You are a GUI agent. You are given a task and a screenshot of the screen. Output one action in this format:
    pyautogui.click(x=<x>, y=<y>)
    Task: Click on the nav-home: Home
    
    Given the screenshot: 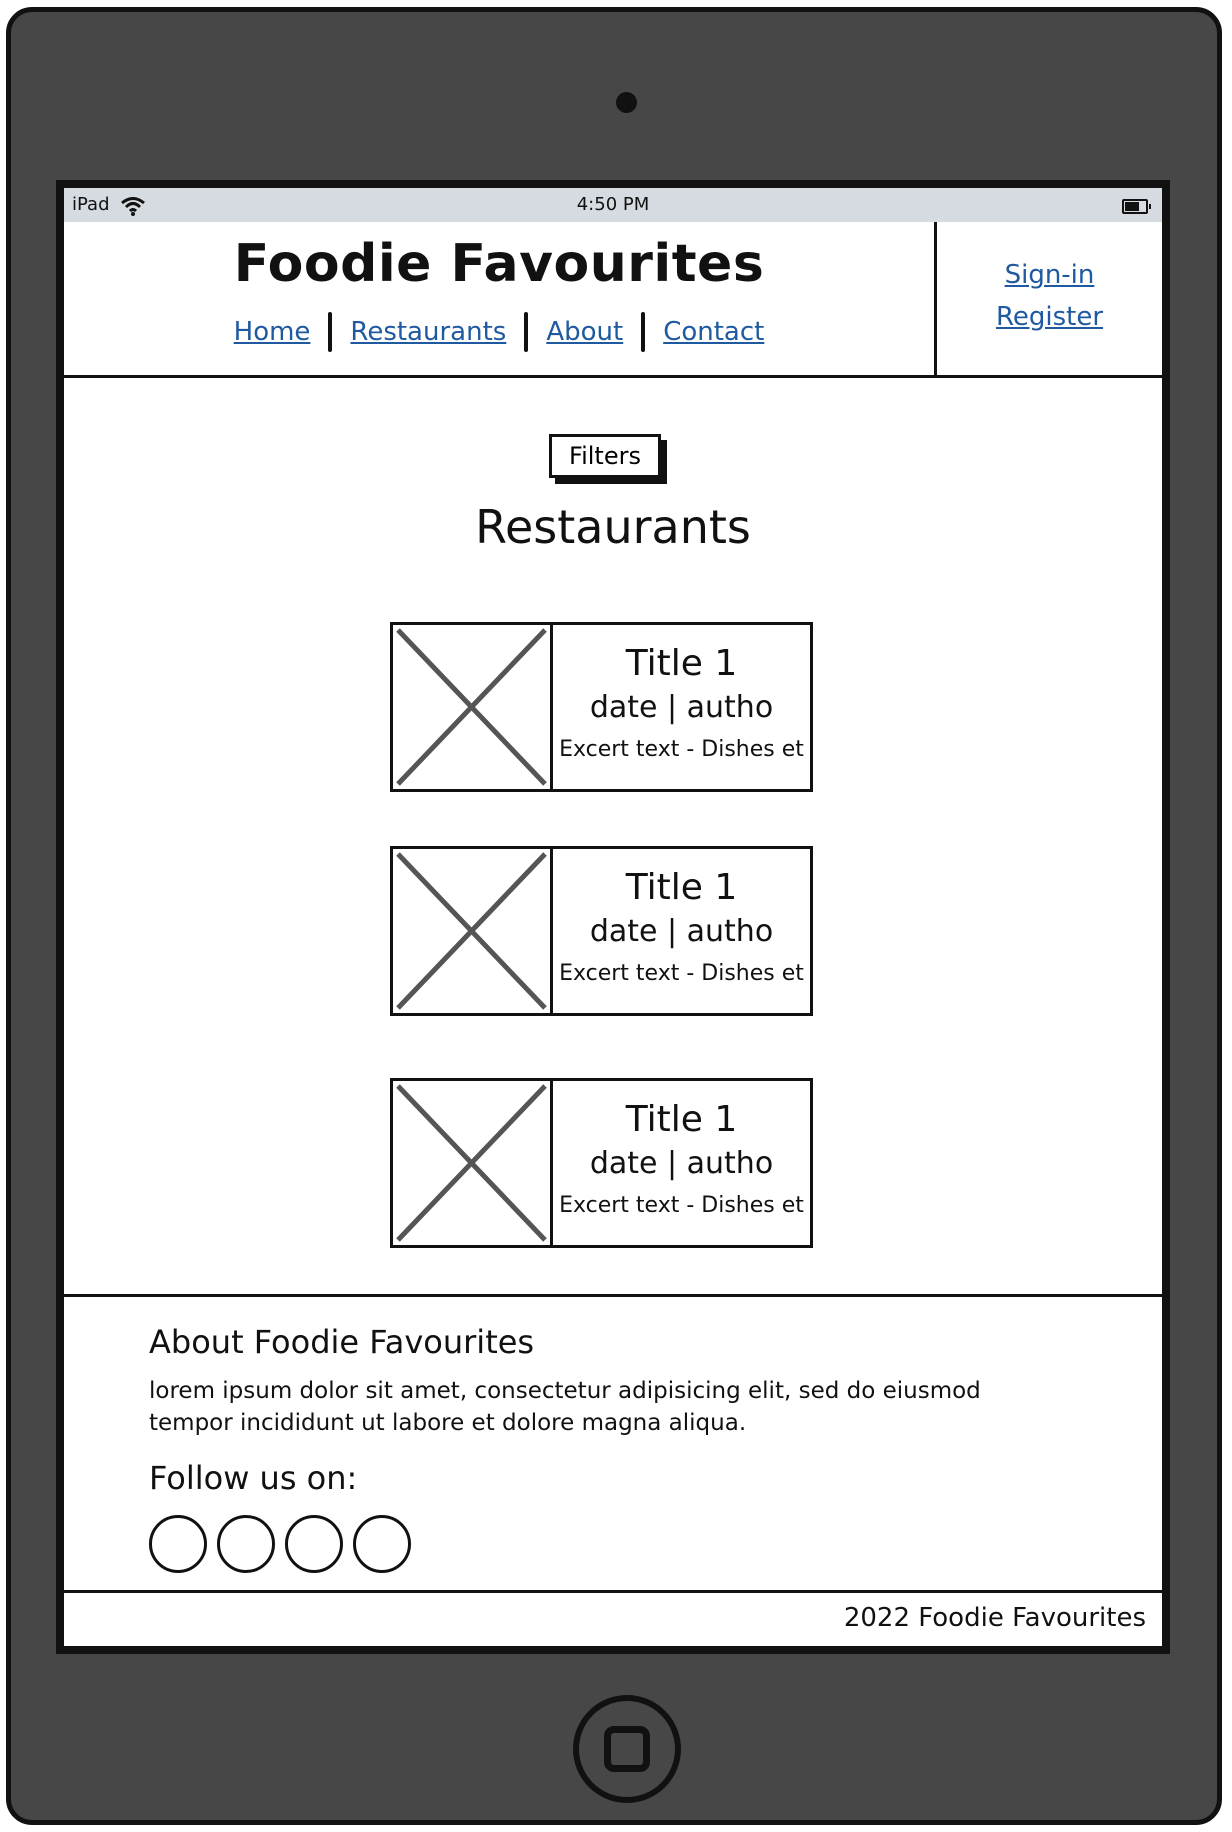 What is the action you would take?
    pyautogui.click(x=272, y=332)
    